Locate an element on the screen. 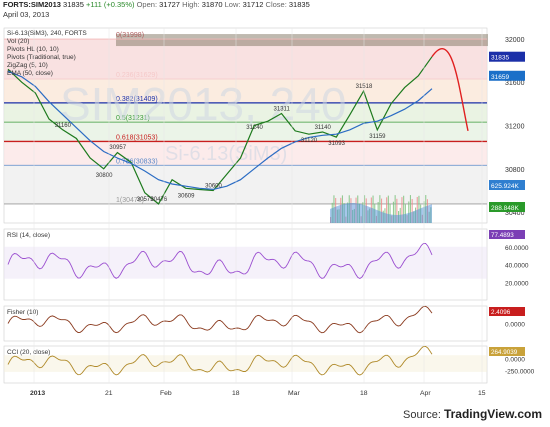  time-tick: 15 is located at coordinates (482, 393).